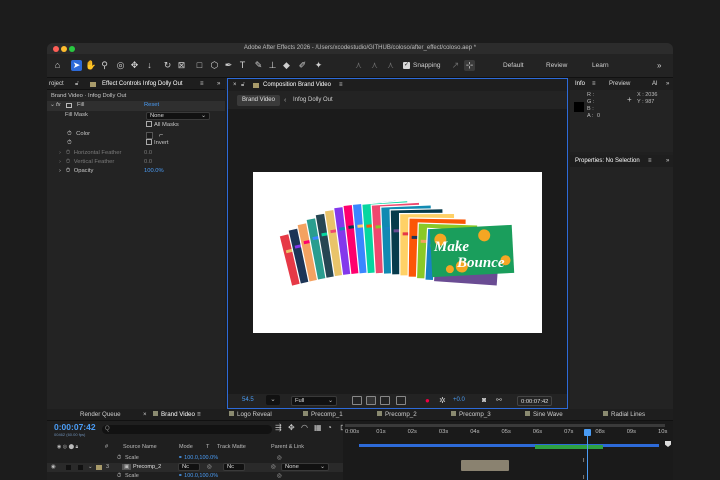  Describe the element at coordinates (199, 65) in the screenshot. I see `rectangle-tool-icon: □` at that location.